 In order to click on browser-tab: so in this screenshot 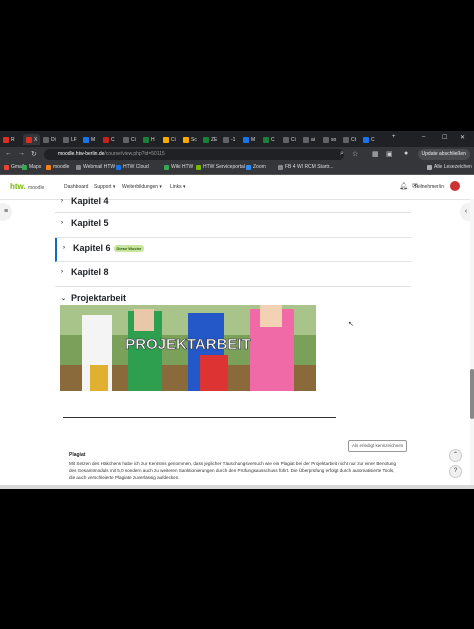, I will do `click(329, 139)`.